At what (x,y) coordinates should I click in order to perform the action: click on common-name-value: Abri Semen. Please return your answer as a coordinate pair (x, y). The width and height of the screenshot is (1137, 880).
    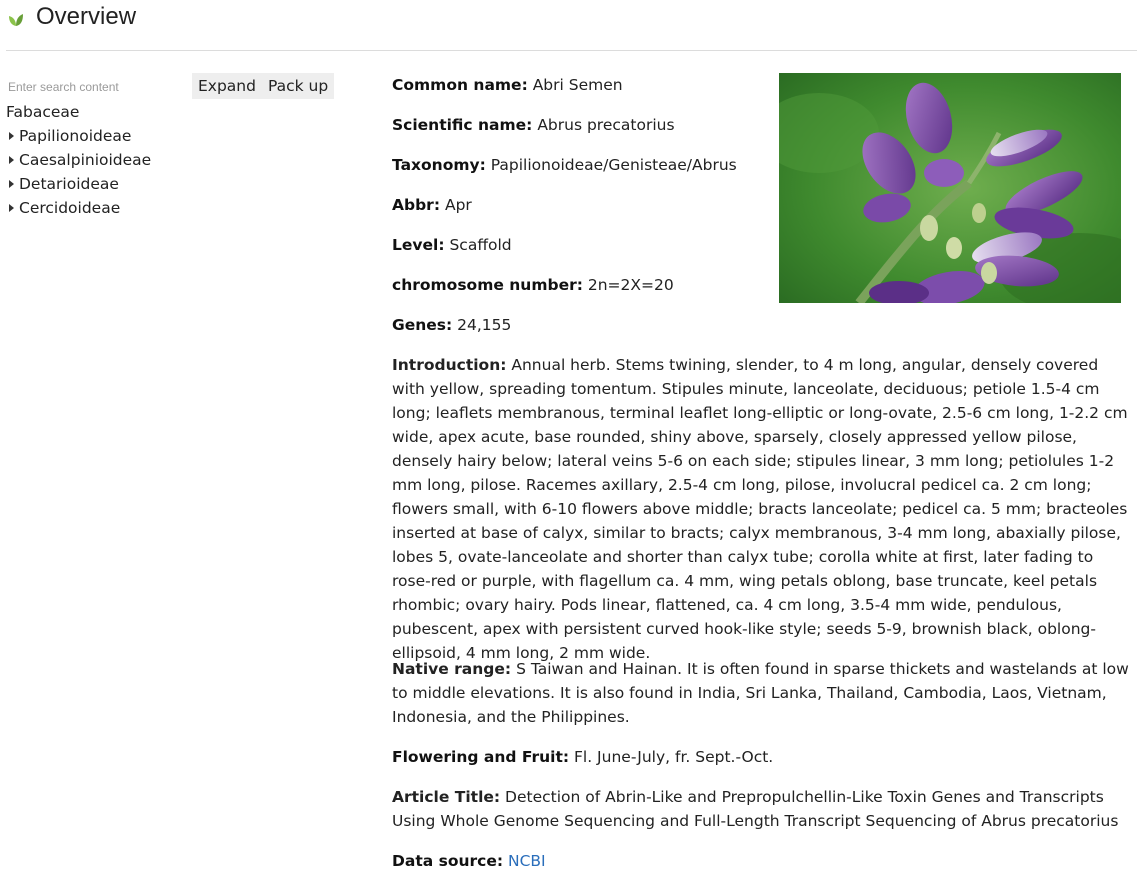
    Looking at the image, I should click on (577, 85).